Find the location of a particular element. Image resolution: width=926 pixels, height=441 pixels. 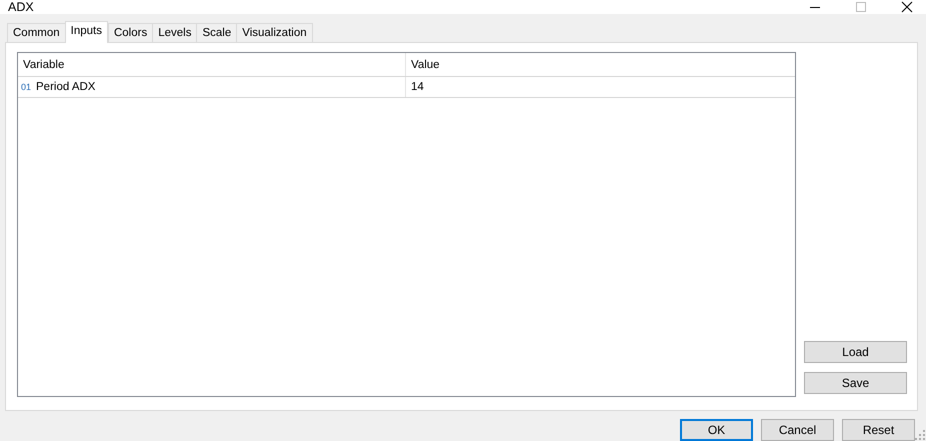

maximize-icon is located at coordinates (861, 7).